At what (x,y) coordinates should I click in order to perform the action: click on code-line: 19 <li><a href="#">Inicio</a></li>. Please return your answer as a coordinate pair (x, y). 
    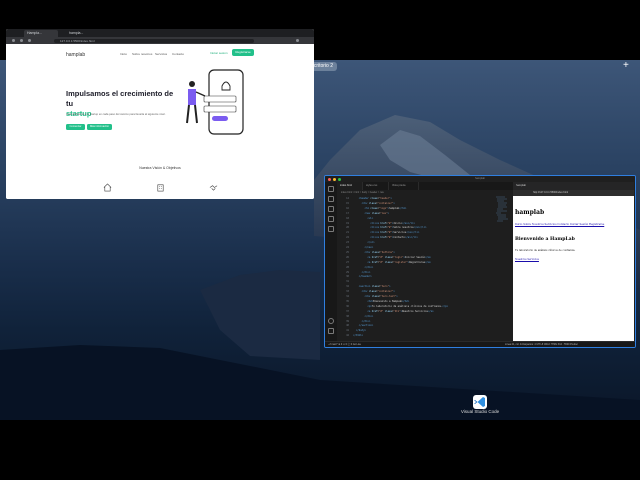
    Looking at the image, I should click on (376, 223).